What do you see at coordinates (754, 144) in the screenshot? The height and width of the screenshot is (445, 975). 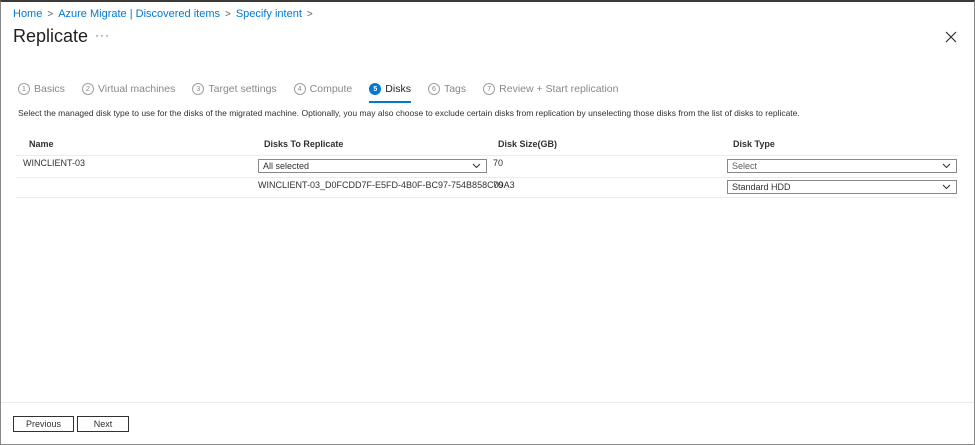 I see `column-header-disk-type: Disk Type` at bounding box center [754, 144].